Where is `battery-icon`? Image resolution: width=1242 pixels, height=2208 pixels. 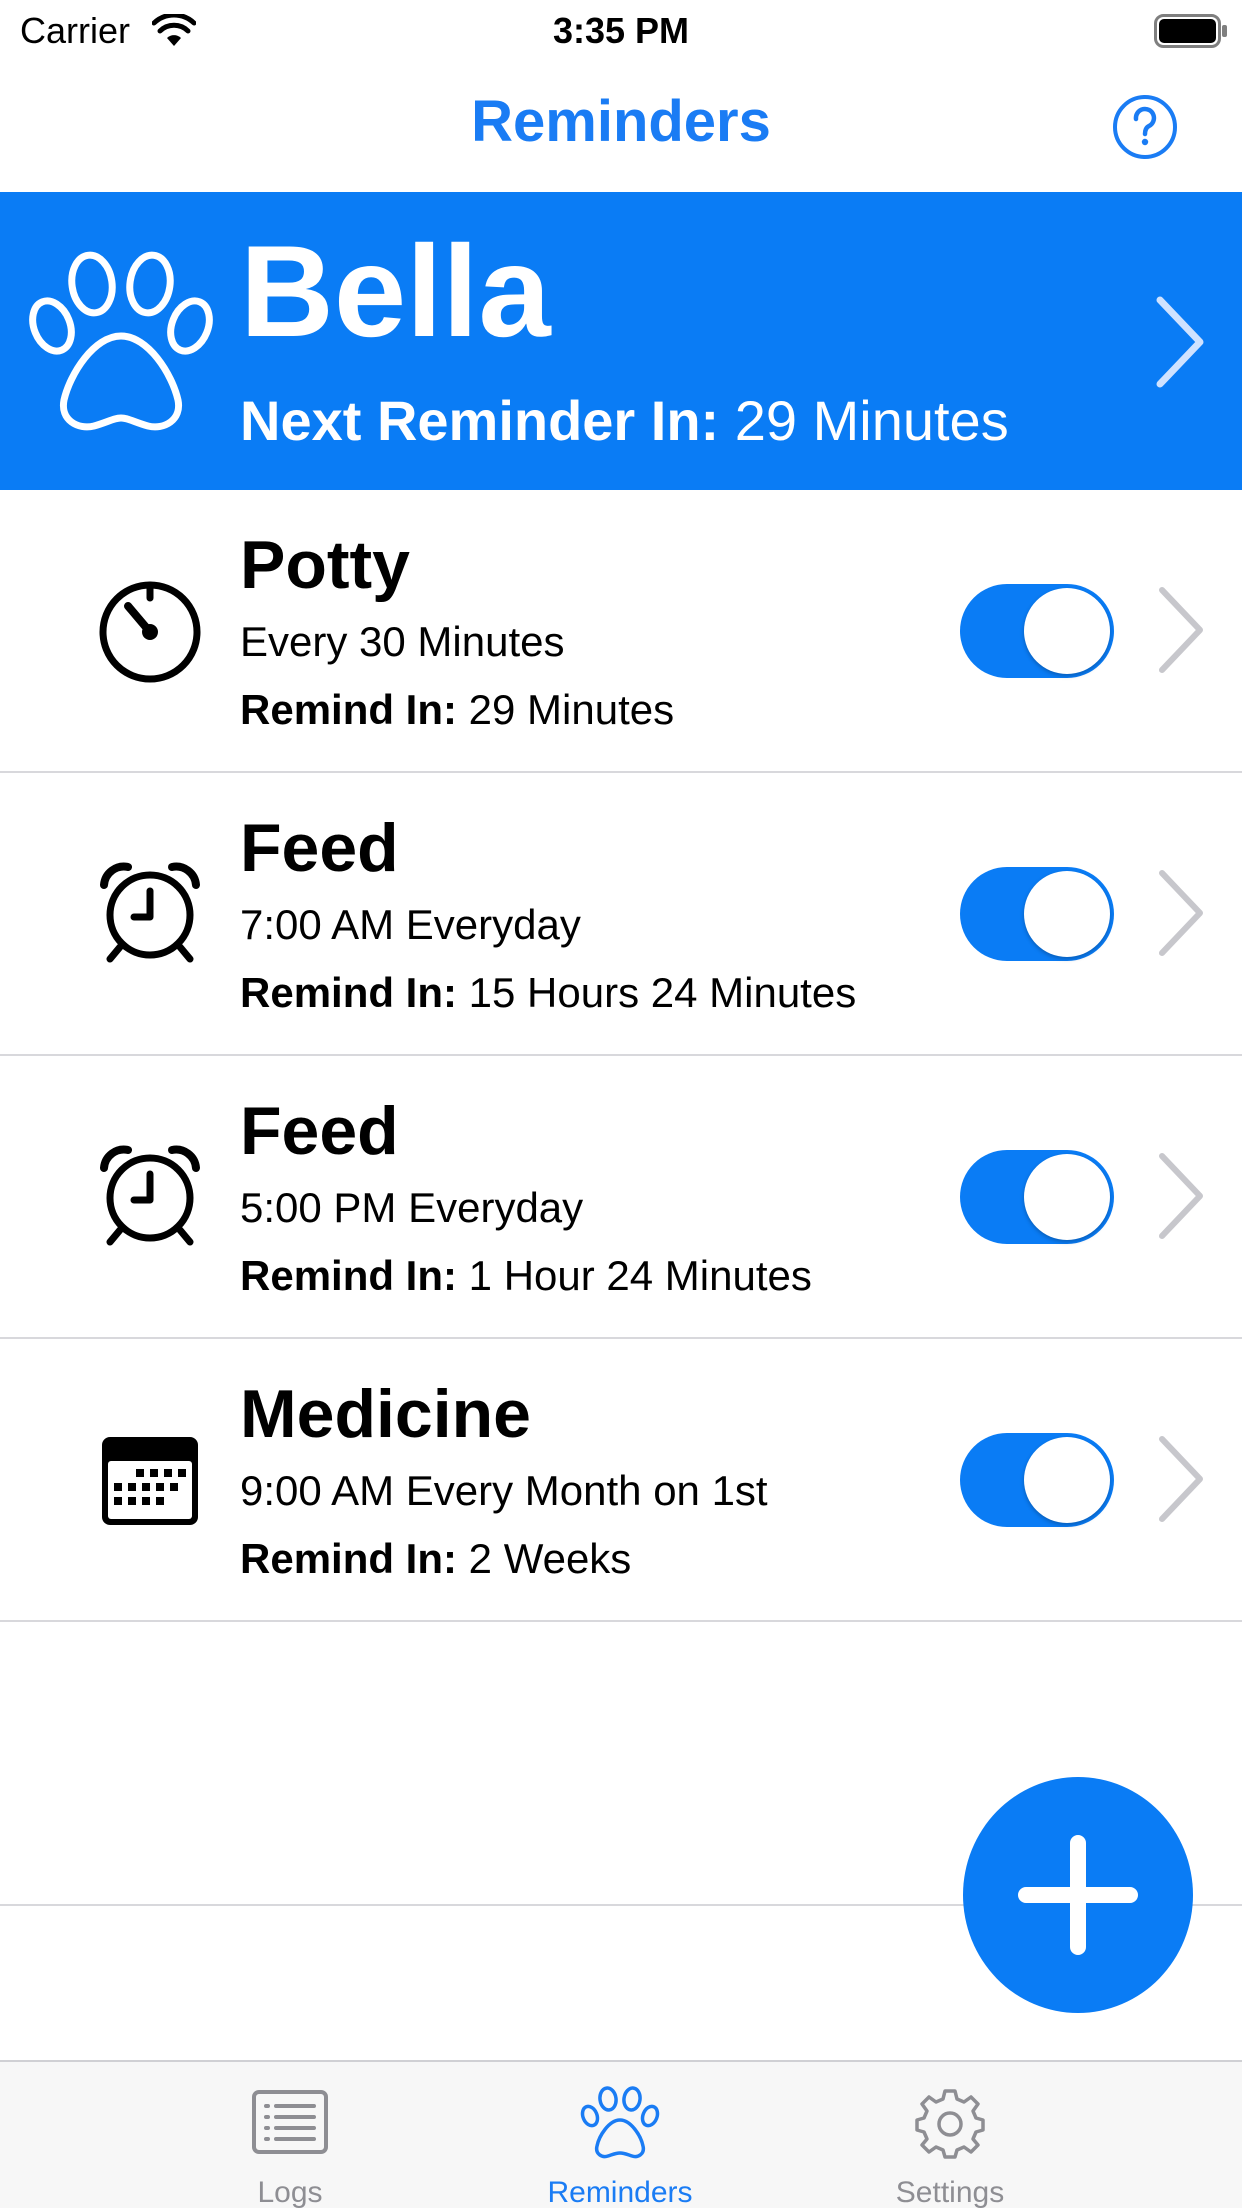
battery-icon is located at coordinates (1190, 31).